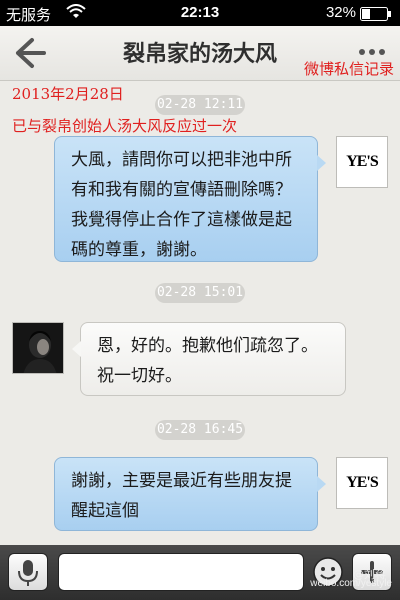 The height and width of the screenshot is (600, 400). I want to click on message-bubble-incoming: 恩，好的。抱歉他们疏忽了。祝一切好。, so click(209, 359).